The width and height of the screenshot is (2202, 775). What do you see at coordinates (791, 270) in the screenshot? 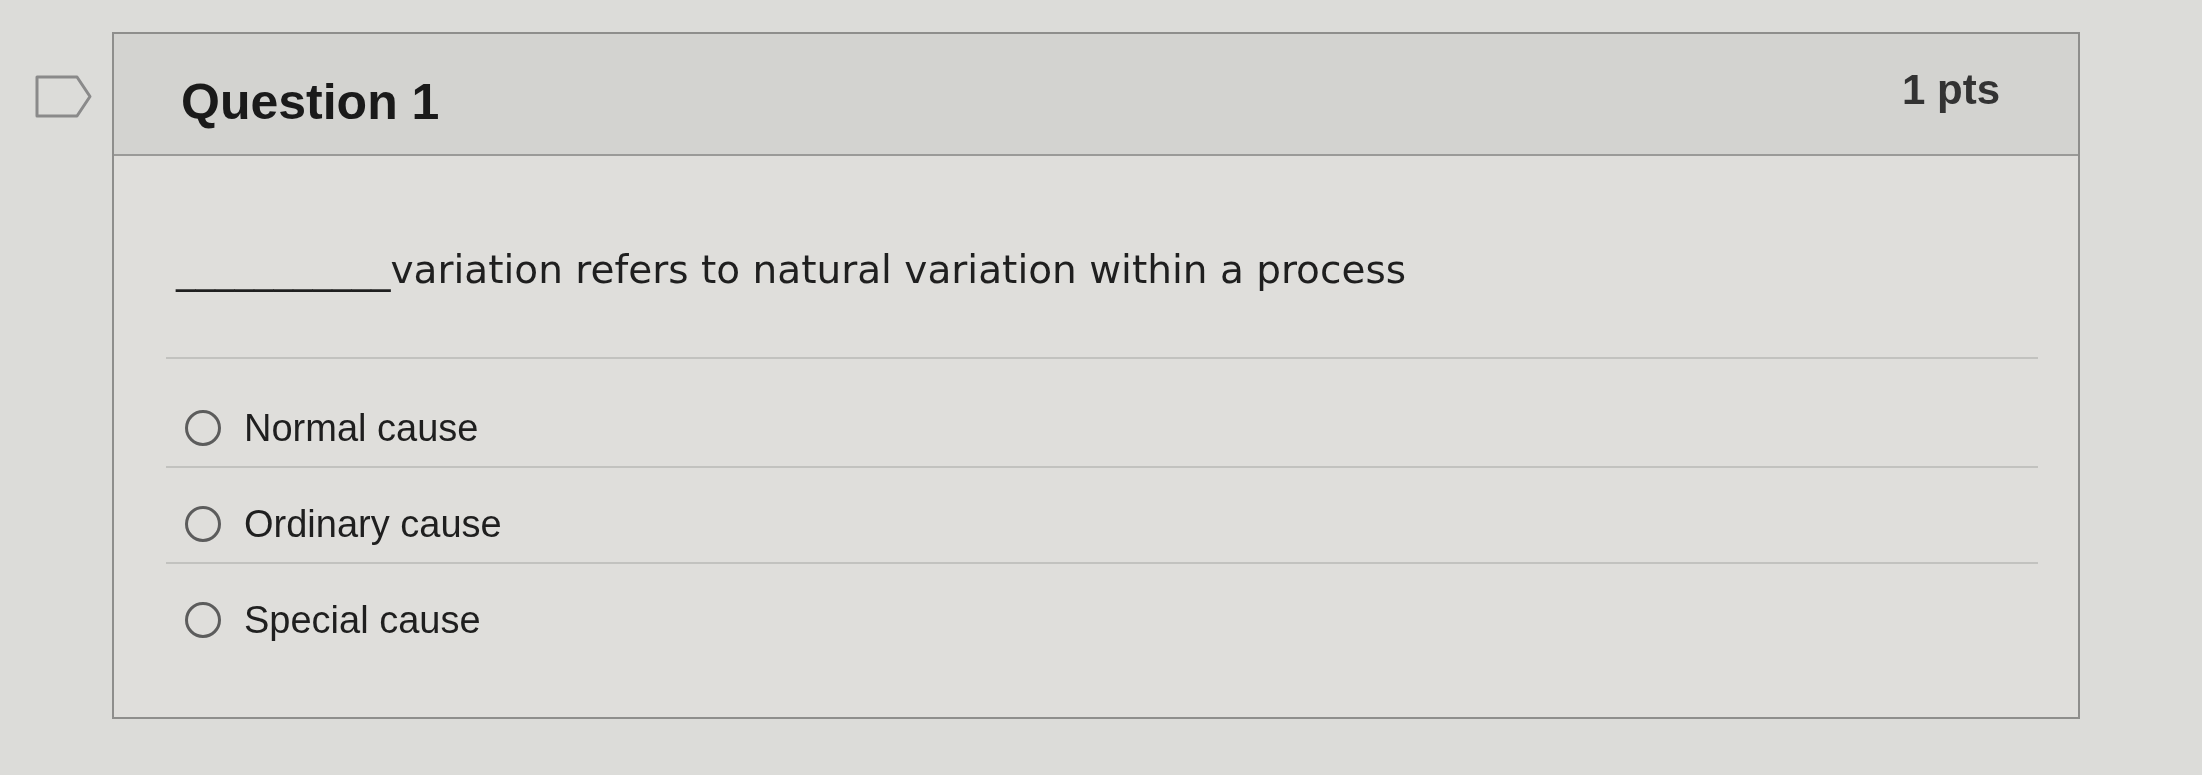
I see `question-text: ___________variation refers to natural variation within a process` at bounding box center [791, 270].